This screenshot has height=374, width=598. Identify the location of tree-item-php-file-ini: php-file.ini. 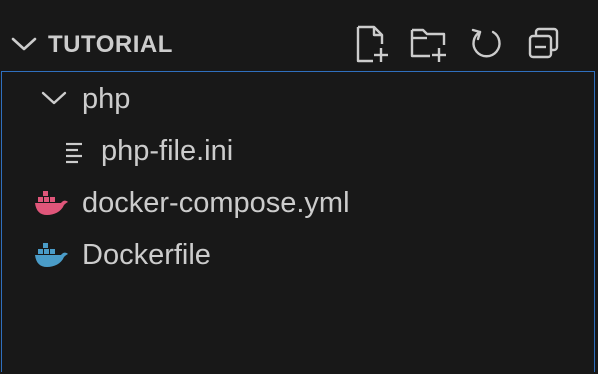
(298, 150).